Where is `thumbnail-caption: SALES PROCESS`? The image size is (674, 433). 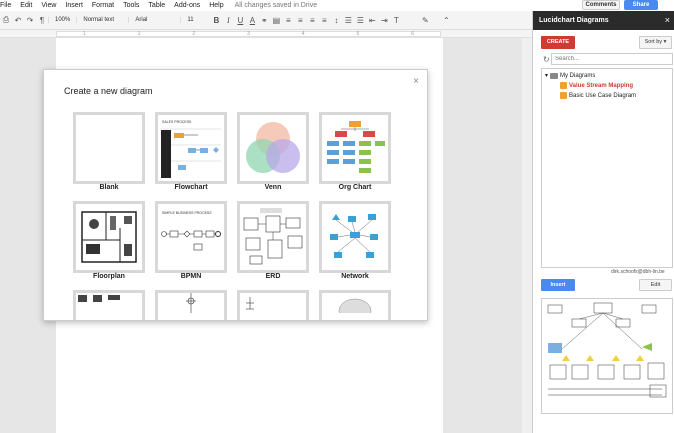 thumbnail-caption: SALES PROCESS is located at coordinates (177, 122).